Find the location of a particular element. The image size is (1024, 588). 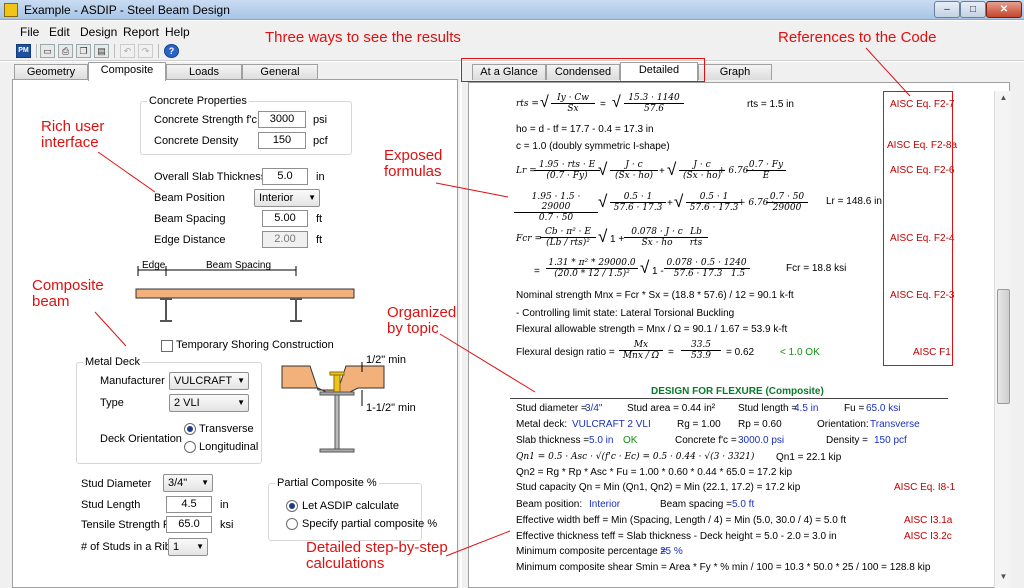

annotation-organized-2: by topic is located at coordinates (413, 328).